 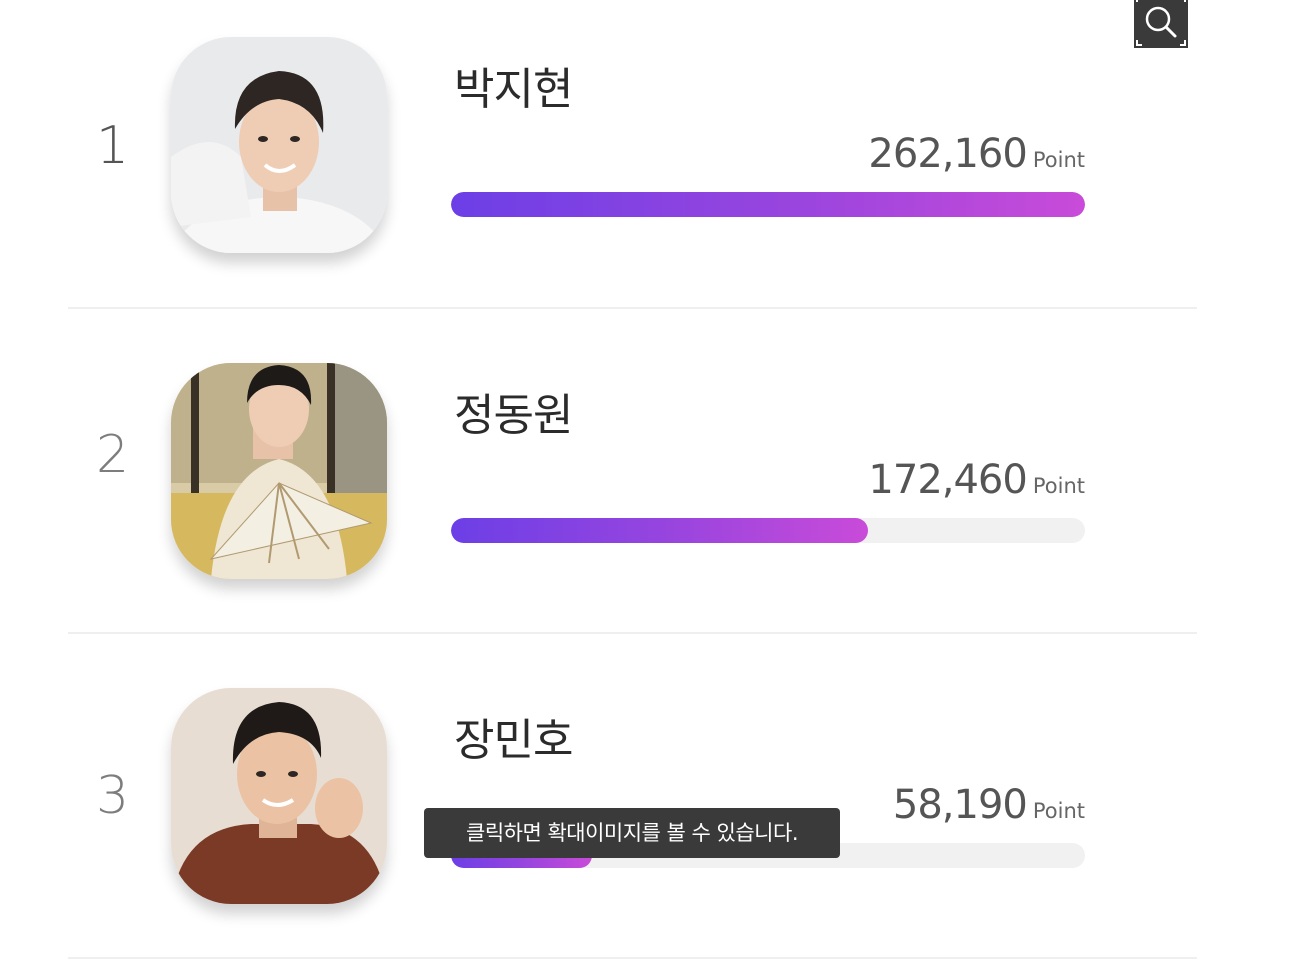 I want to click on points-display: 58,190 Point, so click(x=989, y=805).